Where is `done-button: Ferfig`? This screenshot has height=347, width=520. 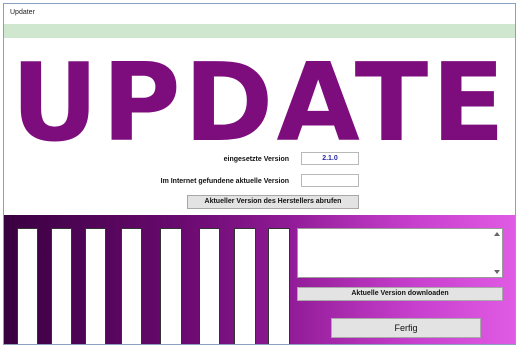 done-button: Ferfig is located at coordinates (406, 328).